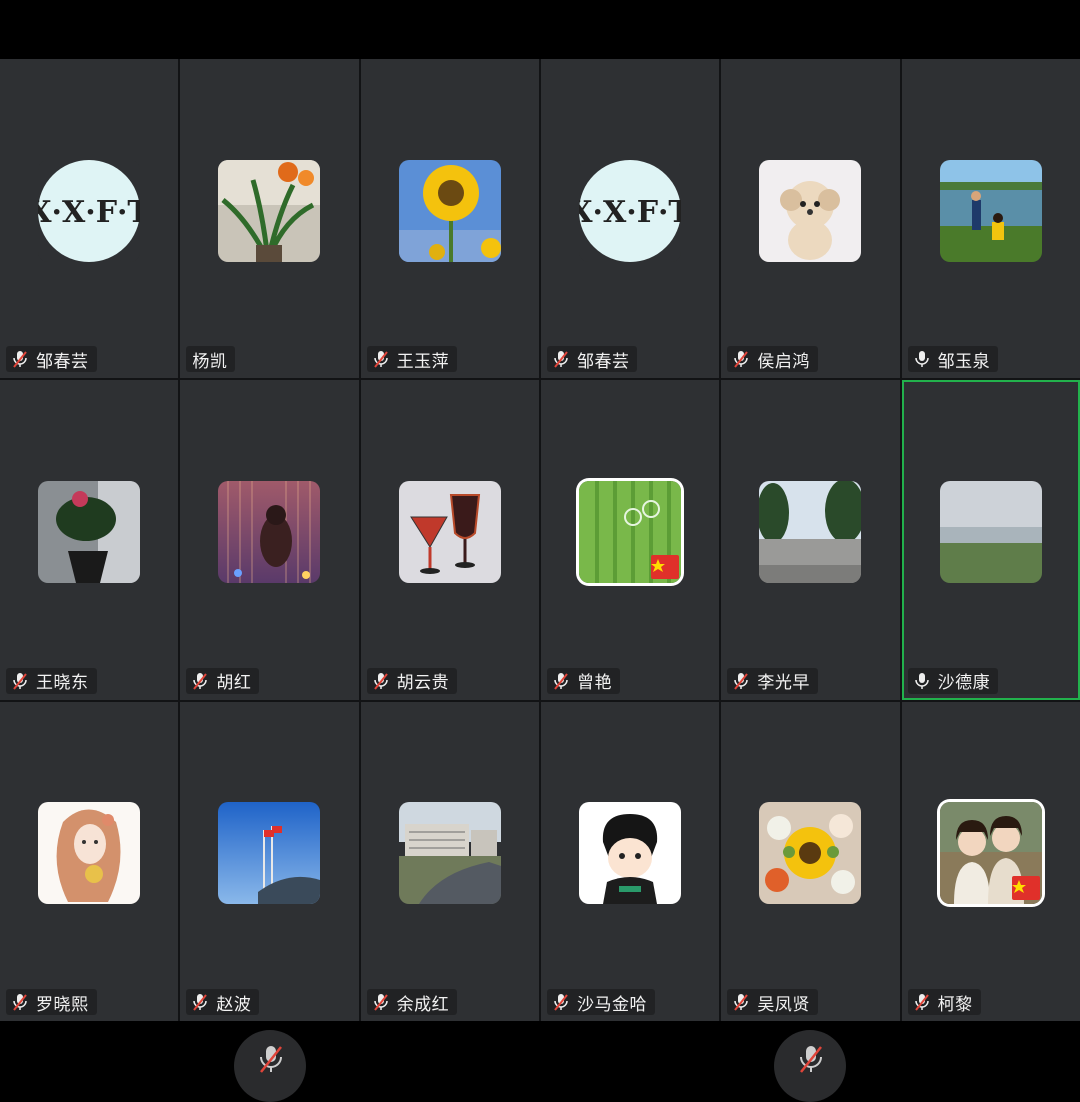 The height and width of the screenshot is (1102, 1080). I want to click on participant-name: 胡云贵, so click(423, 683).